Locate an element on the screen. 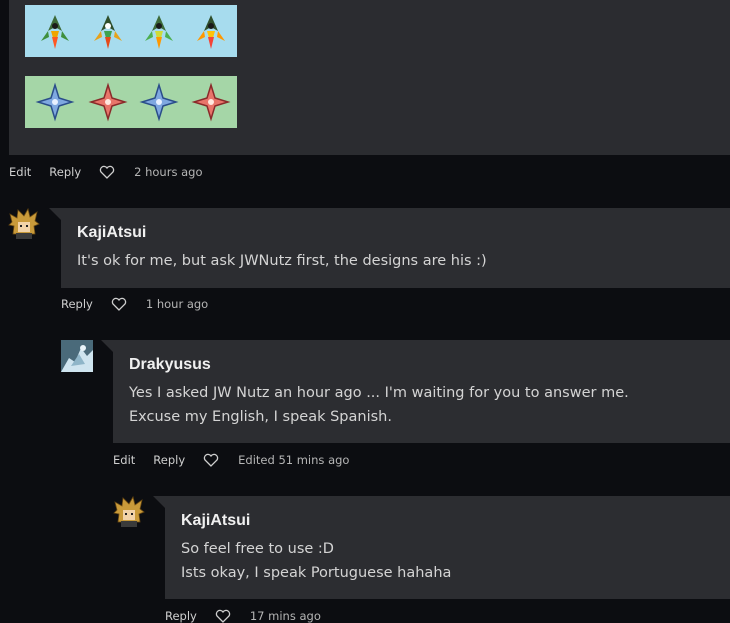  sprite-strip-green is located at coordinates (131, 102).